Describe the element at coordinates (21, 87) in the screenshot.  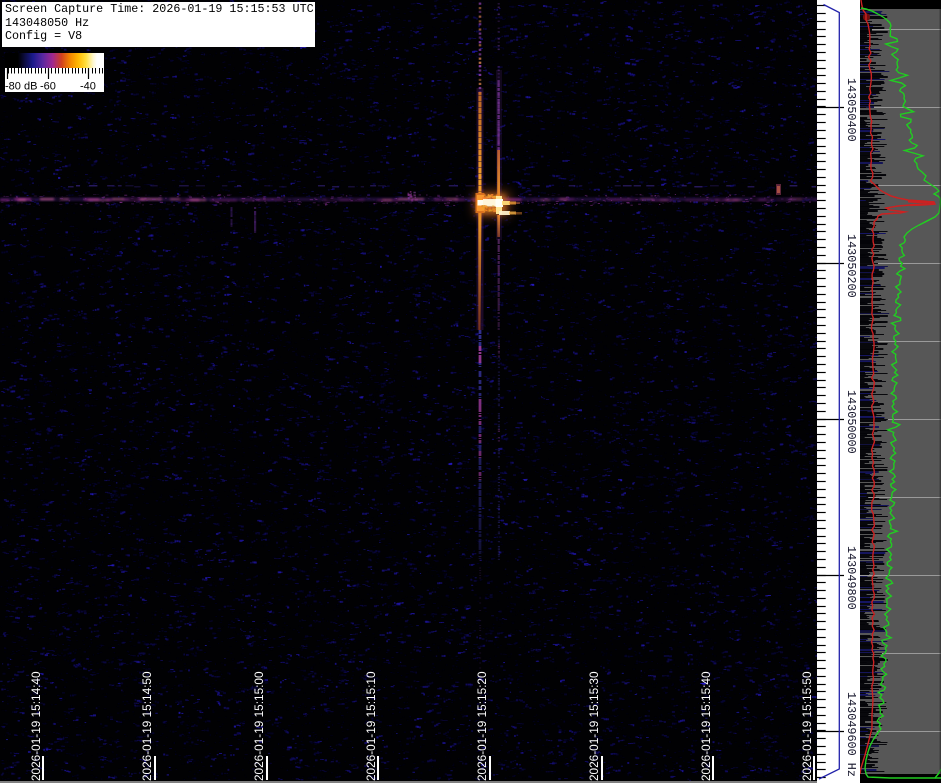
I see `svg-text: -80 dB` at that location.